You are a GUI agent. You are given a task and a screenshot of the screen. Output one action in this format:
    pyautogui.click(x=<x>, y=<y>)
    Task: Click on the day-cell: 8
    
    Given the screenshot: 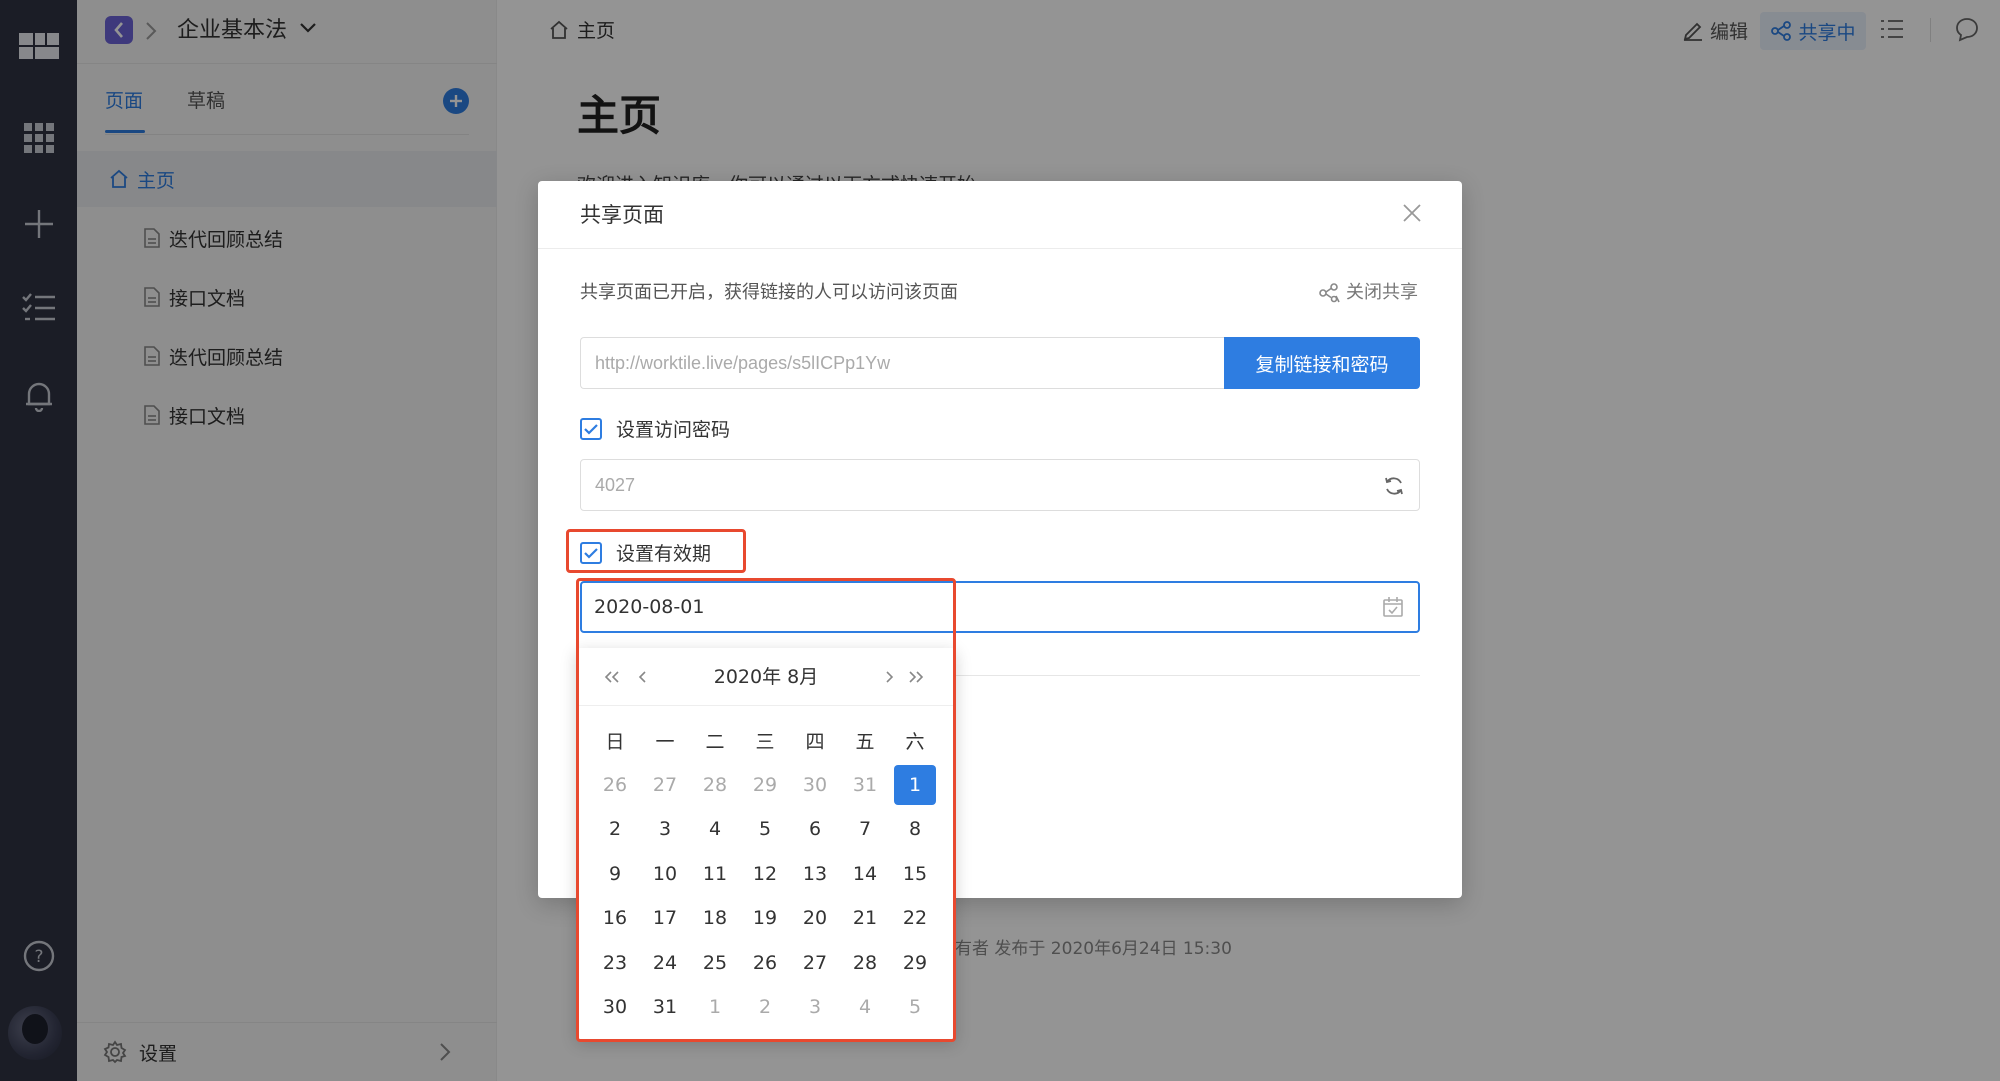 What is the action you would take?
    pyautogui.click(x=915, y=829)
    